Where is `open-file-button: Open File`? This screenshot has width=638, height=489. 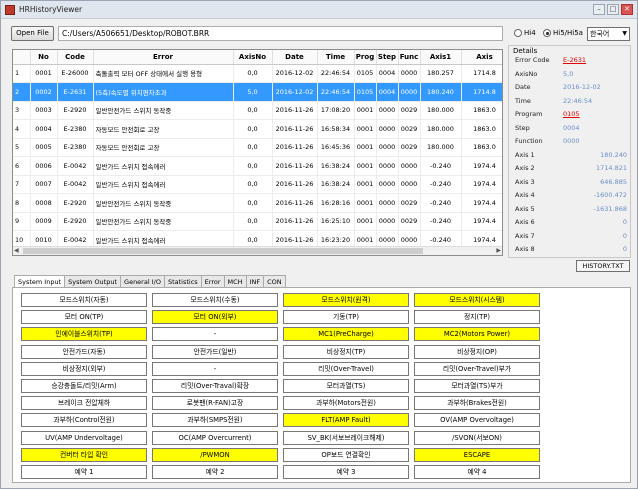 open-file-button: Open File is located at coordinates (32, 33).